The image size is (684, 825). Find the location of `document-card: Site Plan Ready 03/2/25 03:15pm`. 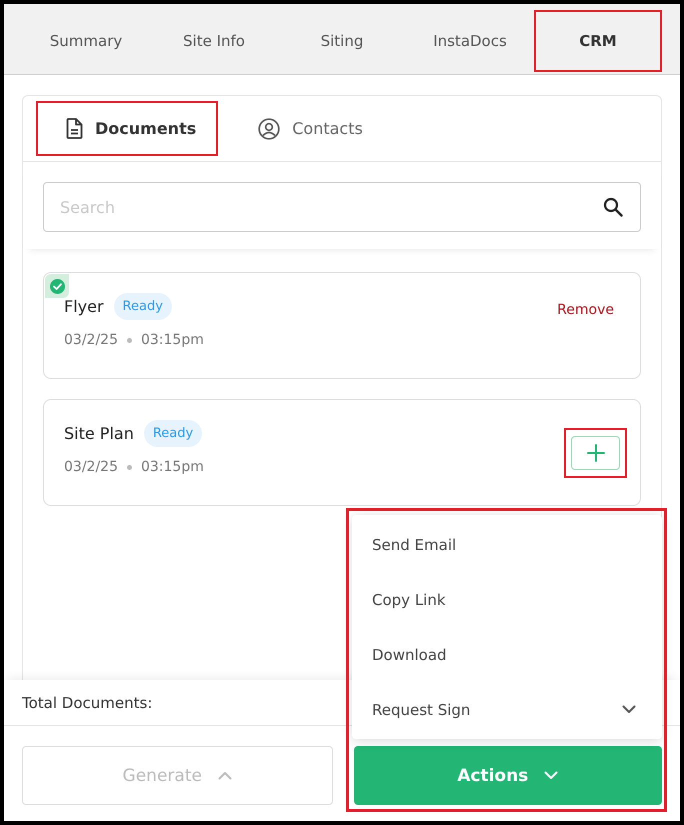

document-card: Site Plan Ready 03/2/25 03:15pm is located at coordinates (342, 452).